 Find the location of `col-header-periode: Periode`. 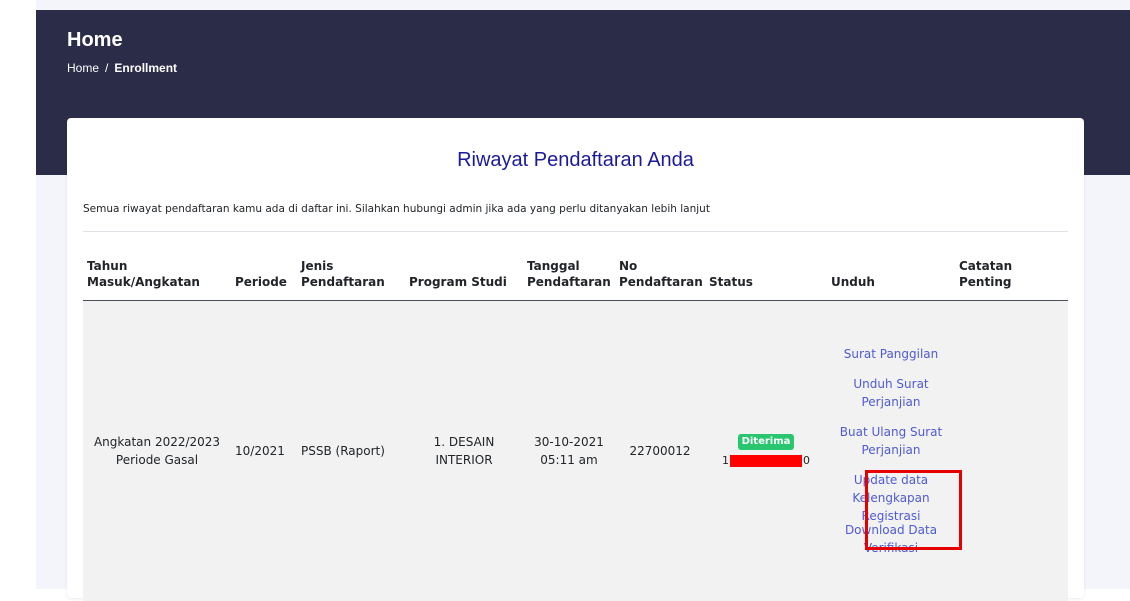

col-header-periode: Periode is located at coordinates (264, 279).